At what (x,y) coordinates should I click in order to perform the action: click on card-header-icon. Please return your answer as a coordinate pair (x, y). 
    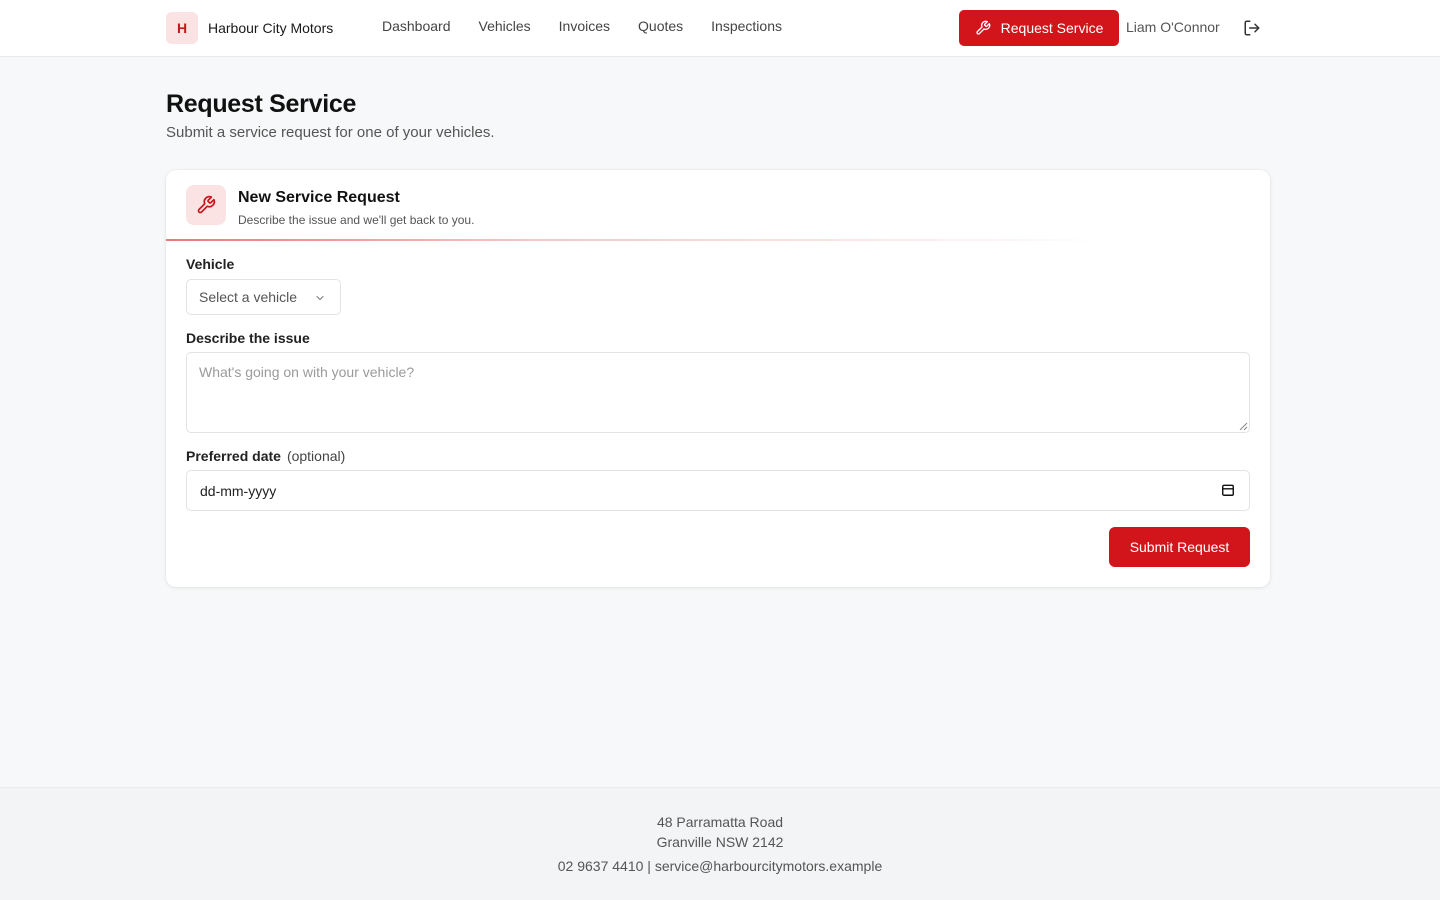
    Looking at the image, I should click on (206, 205).